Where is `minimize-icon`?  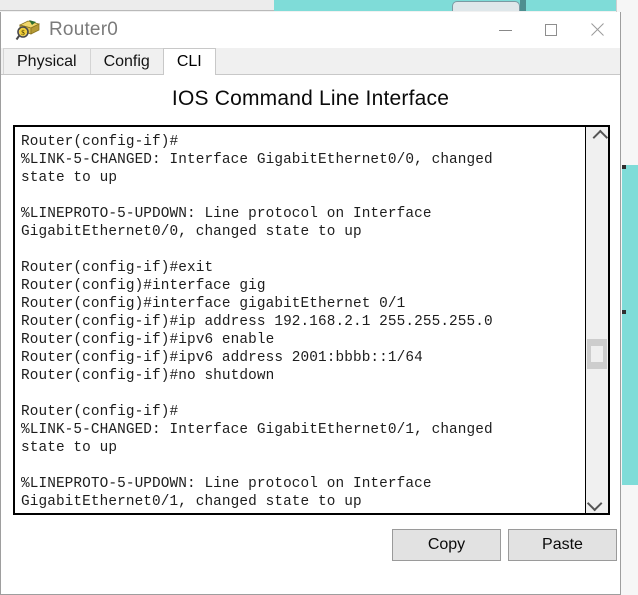 minimize-icon is located at coordinates (505, 30).